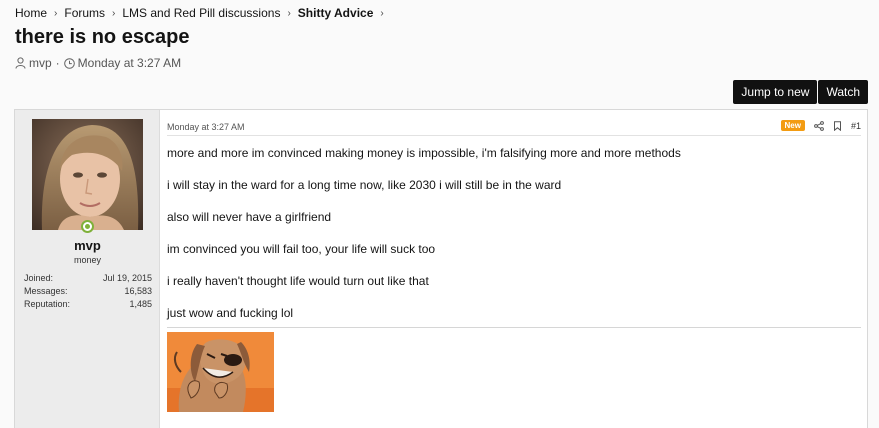 Image resolution: width=879 pixels, height=428 pixels. What do you see at coordinates (206, 127) in the screenshot?
I see `post-date: Monday at 3:27 AM` at bounding box center [206, 127].